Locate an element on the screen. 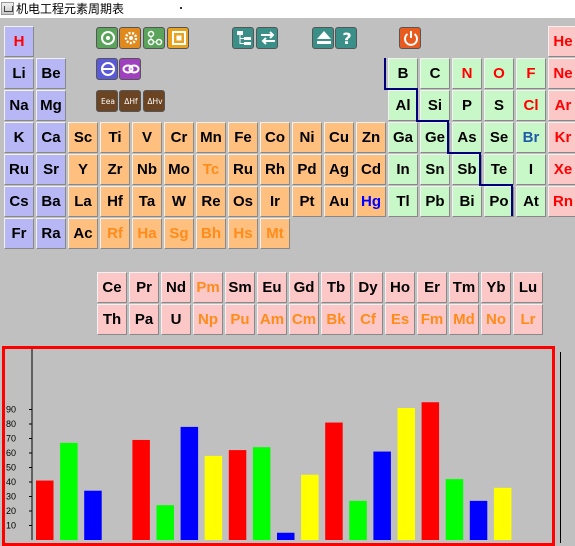  element-c: C is located at coordinates (435, 73).